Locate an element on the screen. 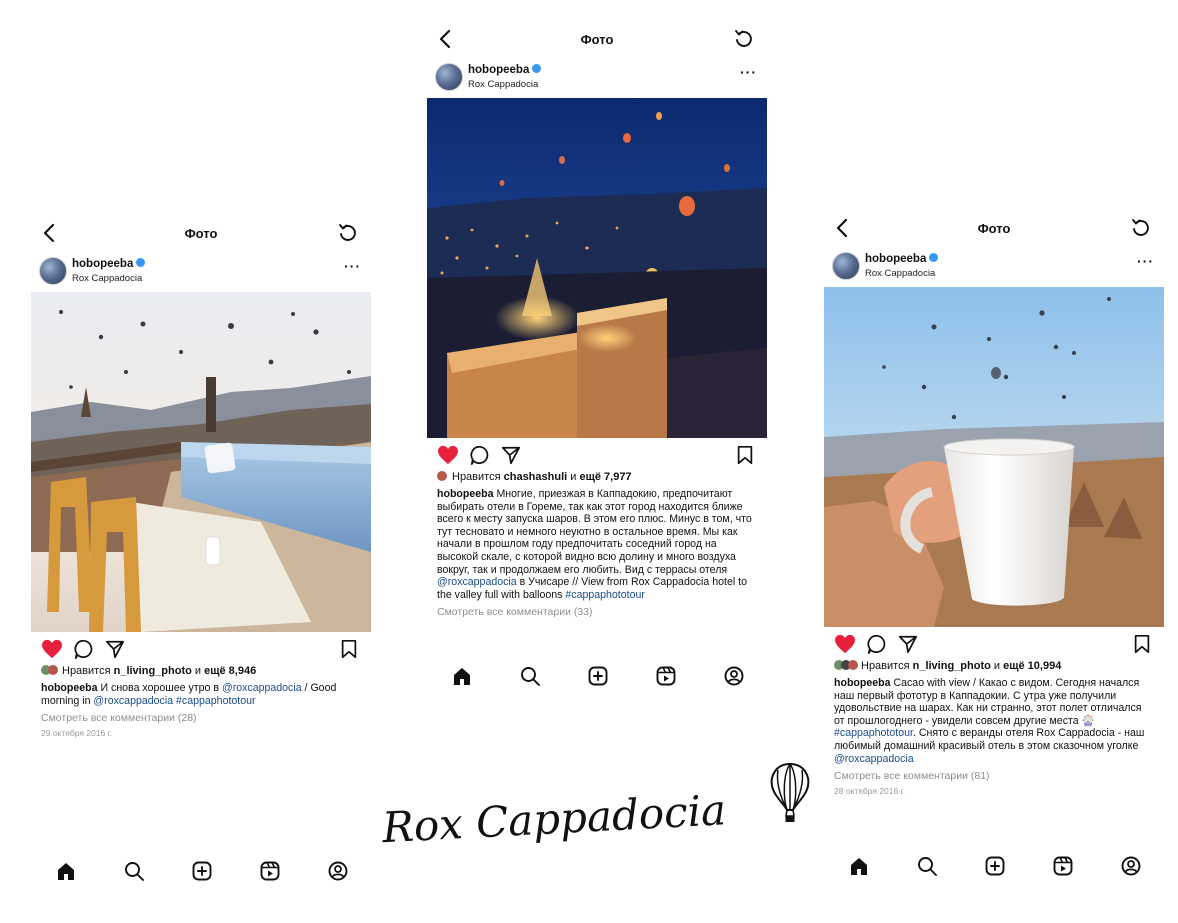 The width and height of the screenshot is (1178, 923). view-all-comments-link: Смотреть все комментарии (28) is located at coordinates (201, 715).